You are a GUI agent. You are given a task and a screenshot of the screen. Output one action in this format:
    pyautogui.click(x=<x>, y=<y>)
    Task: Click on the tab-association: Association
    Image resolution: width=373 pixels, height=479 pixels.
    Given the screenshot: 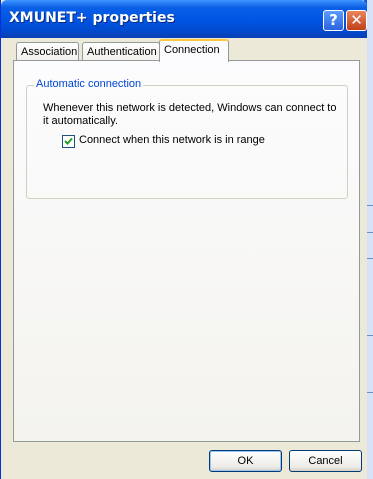 What is the action you would take?
    pyautogui.click(x=47, y=52)
    